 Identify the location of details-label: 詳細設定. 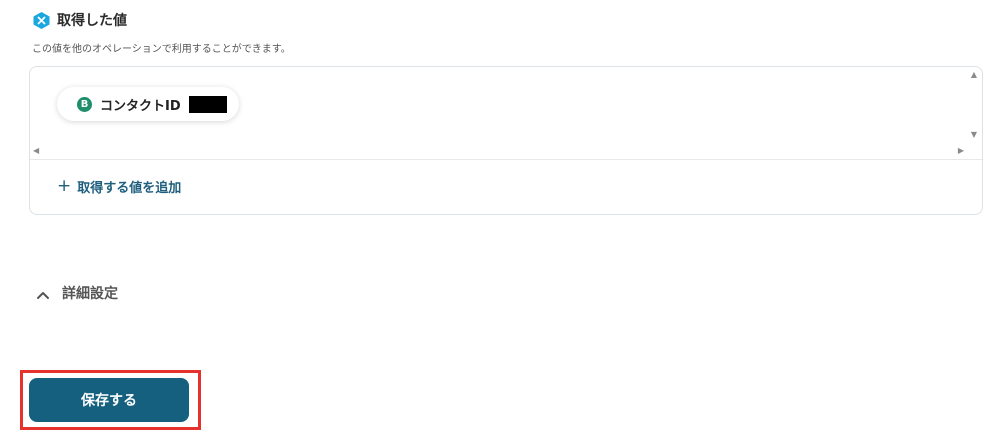
(90, 294).